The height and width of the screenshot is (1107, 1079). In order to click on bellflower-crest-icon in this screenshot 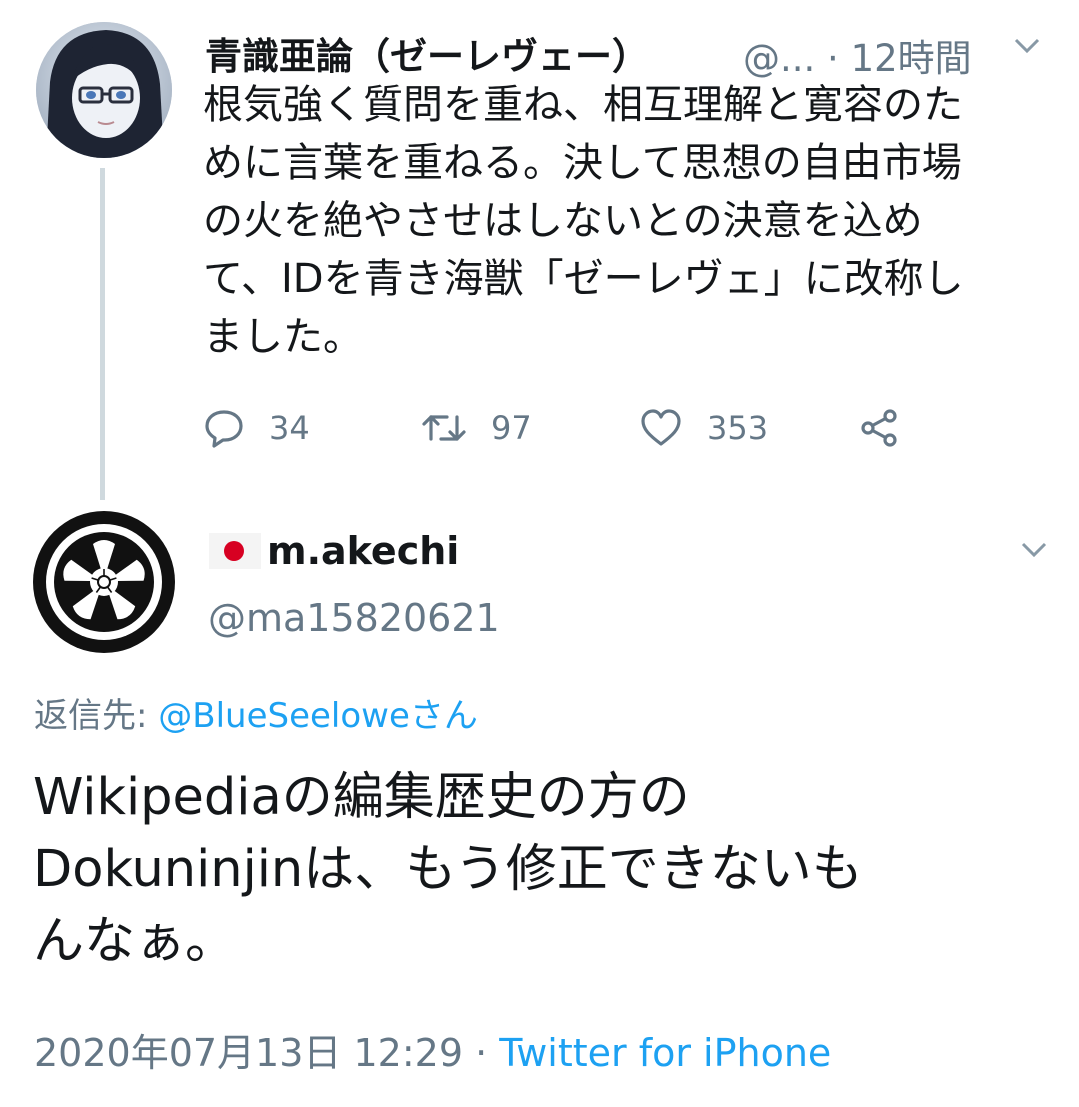, I will do `click(104, 582)`.